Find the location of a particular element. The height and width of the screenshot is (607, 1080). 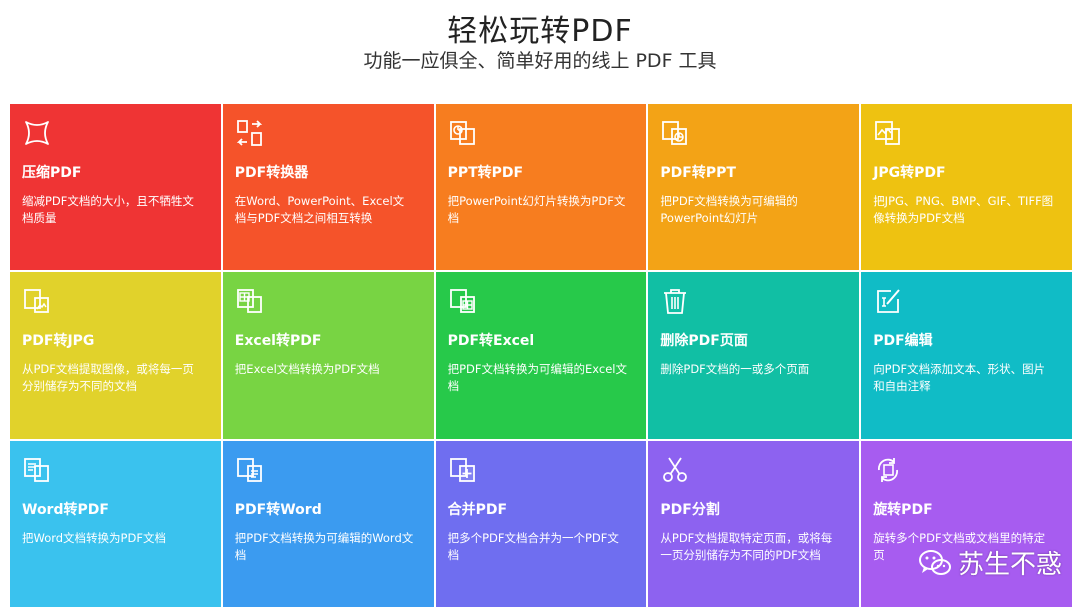

page-subtitle: 功能一应俱全、简单好用的线上 PDF 工具 is located at coordinates (540, 59).